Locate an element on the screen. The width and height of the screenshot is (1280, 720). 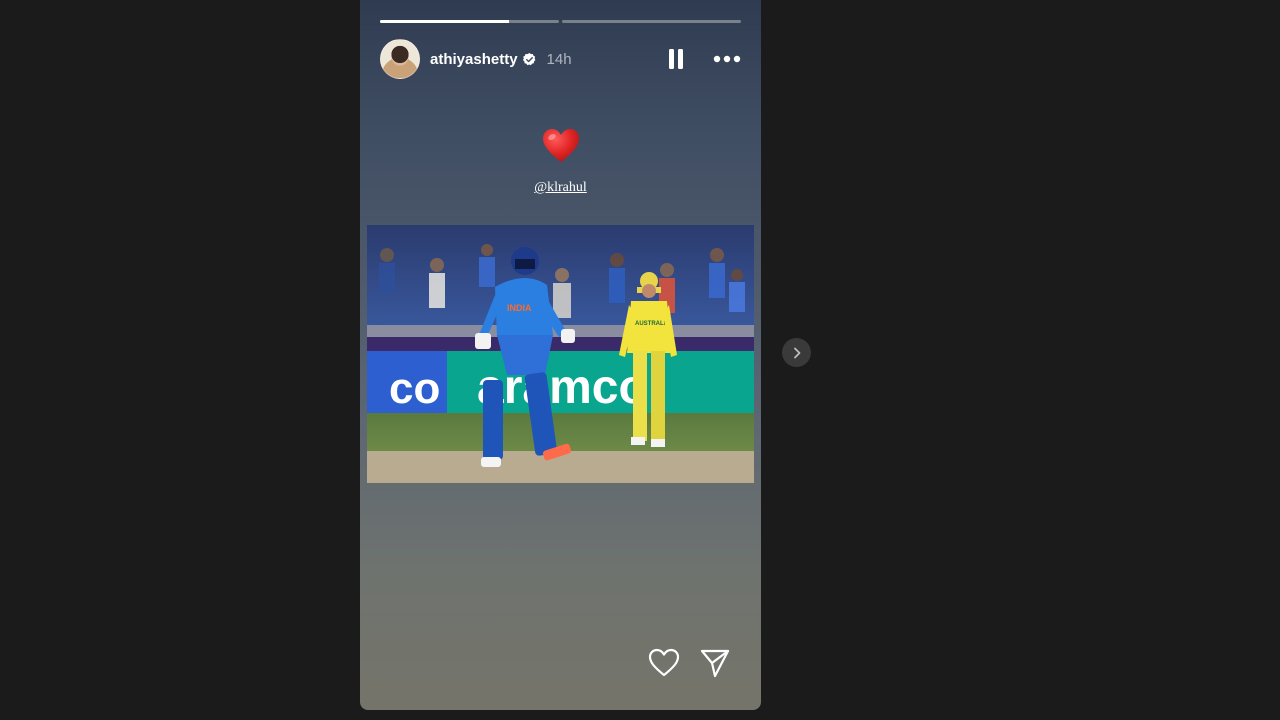
verified-badge-icon is located at coordinates (528, 58).